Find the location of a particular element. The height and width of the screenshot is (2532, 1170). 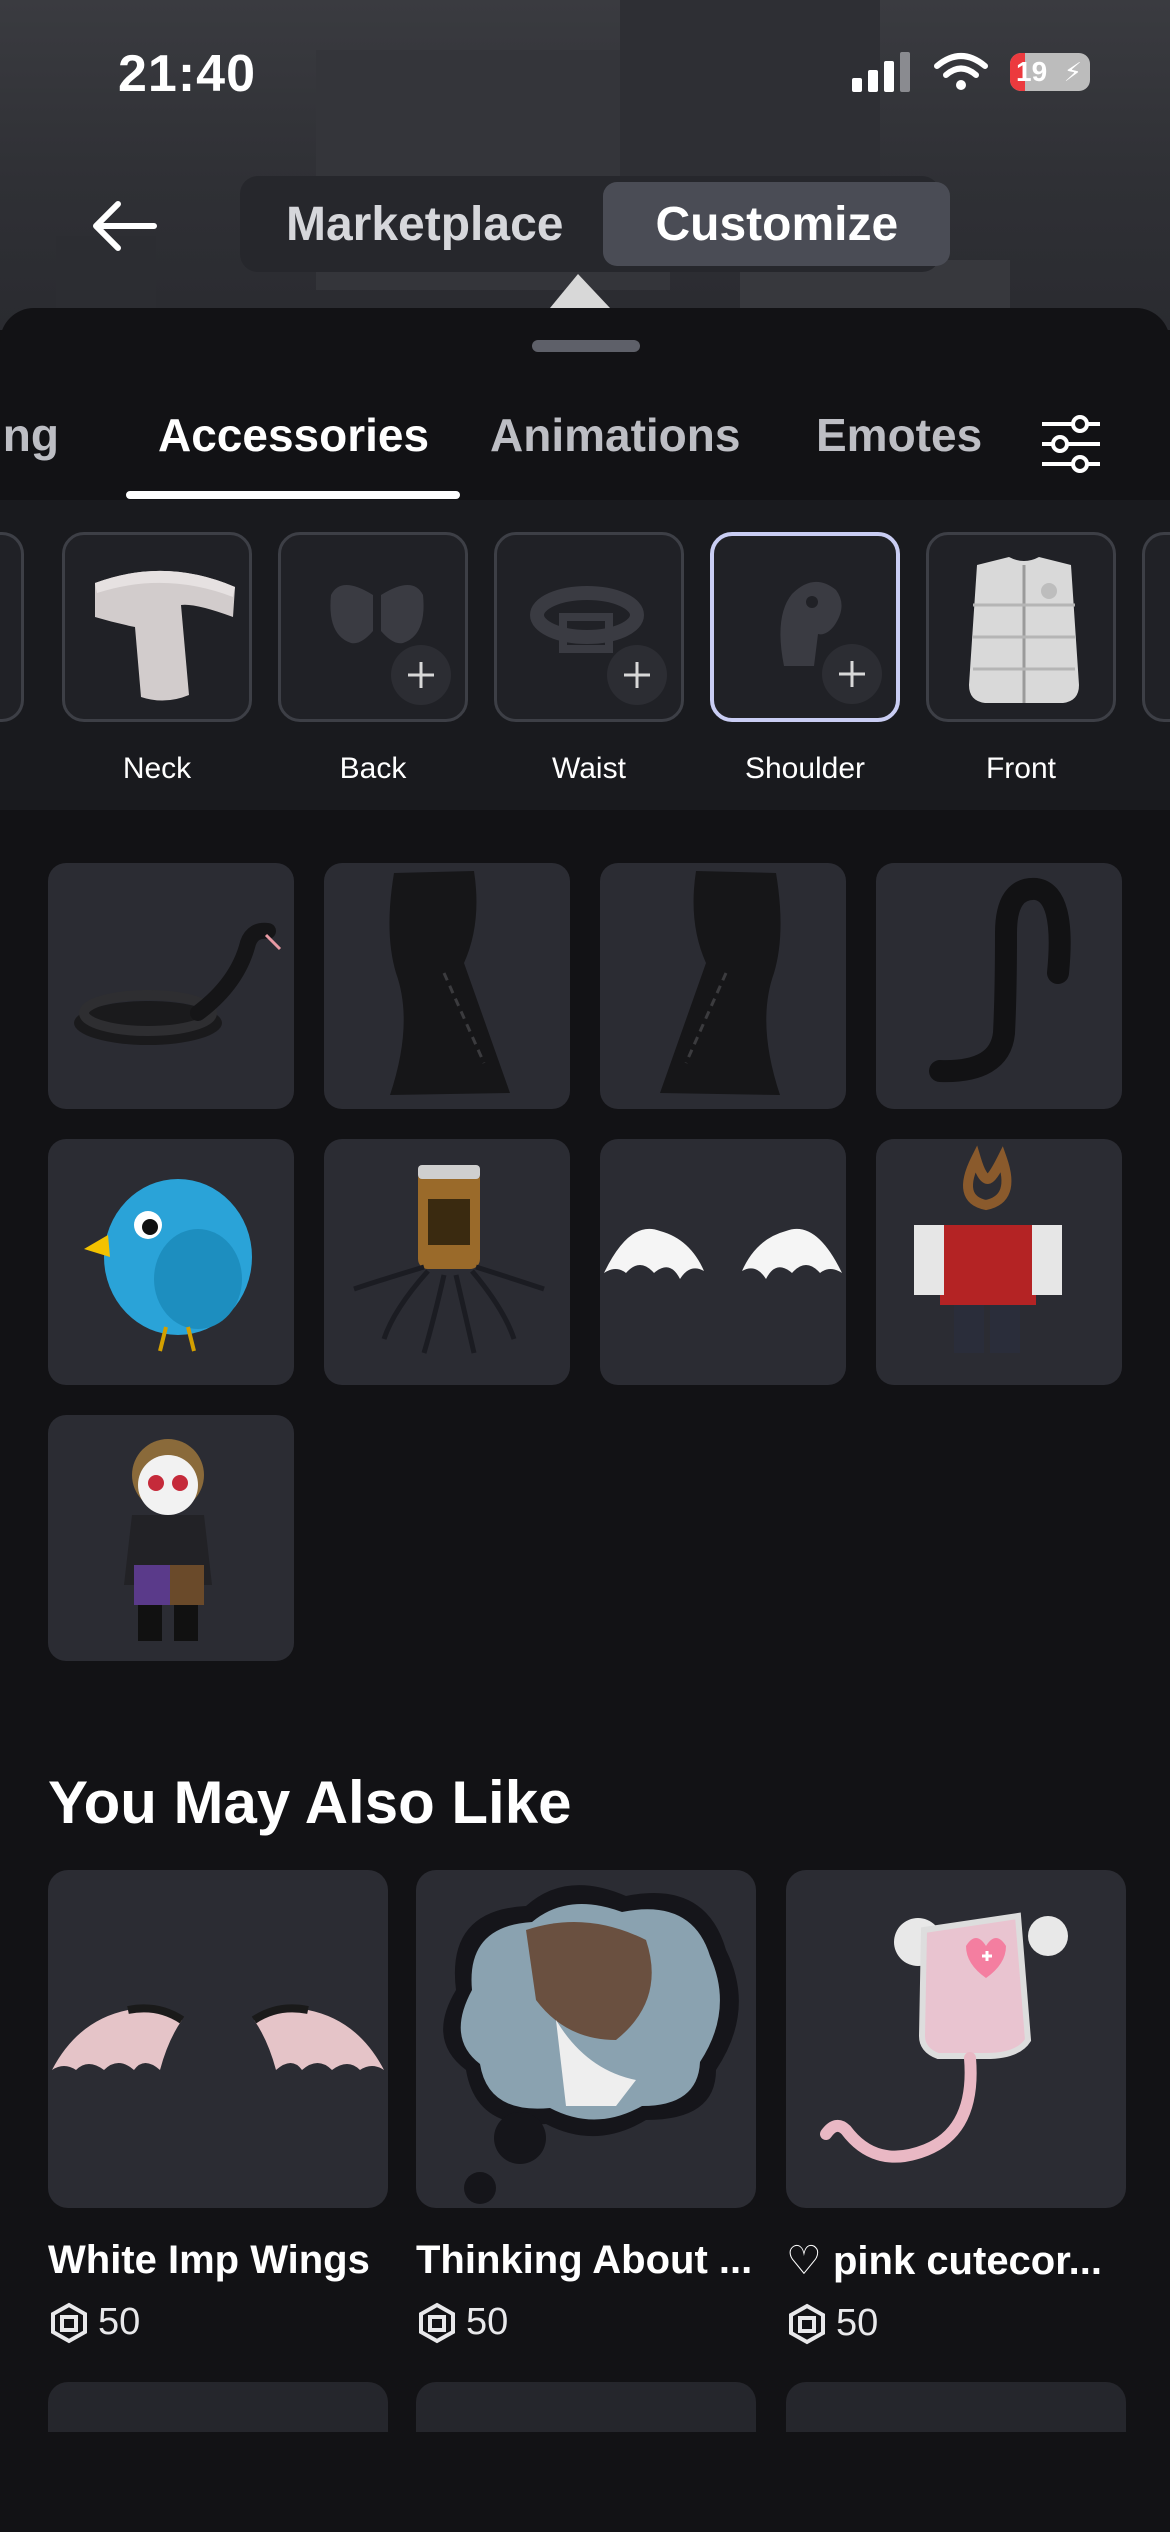

recommendation-card: White Imp Wings 50 is located at coordinates (218, 2107).